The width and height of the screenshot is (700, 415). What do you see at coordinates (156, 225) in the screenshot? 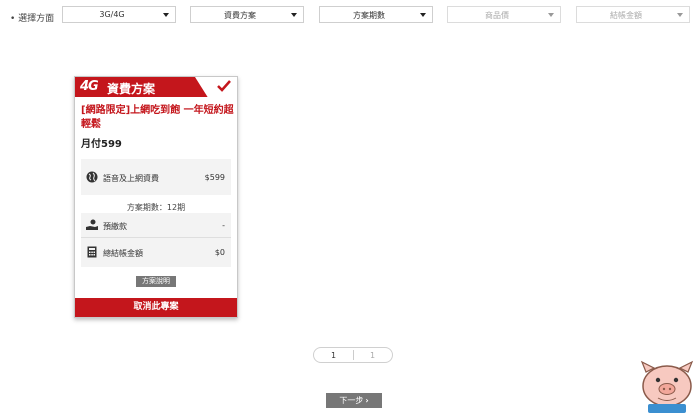
I see `prepay-row: 預繳款 -` at bounding box center [156, 225].